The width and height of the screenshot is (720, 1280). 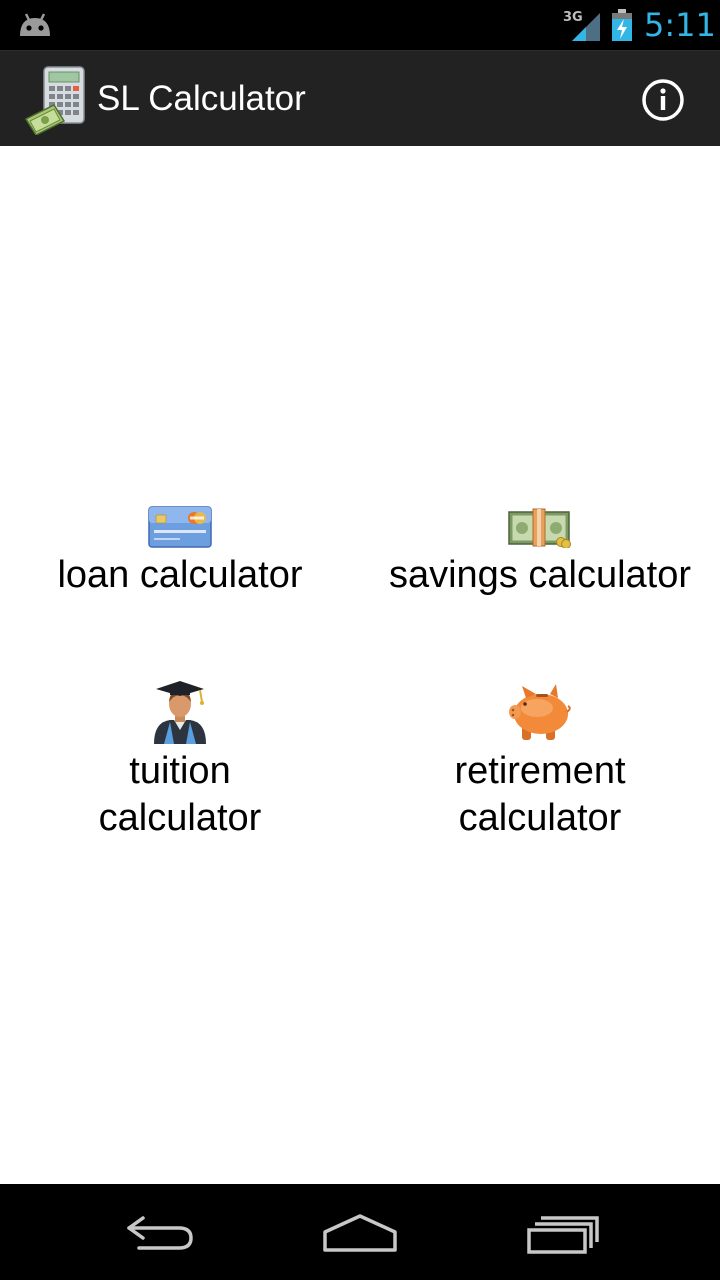 I want to click on loan-calculator-button: loan calculator, so click(x=180, y=552).